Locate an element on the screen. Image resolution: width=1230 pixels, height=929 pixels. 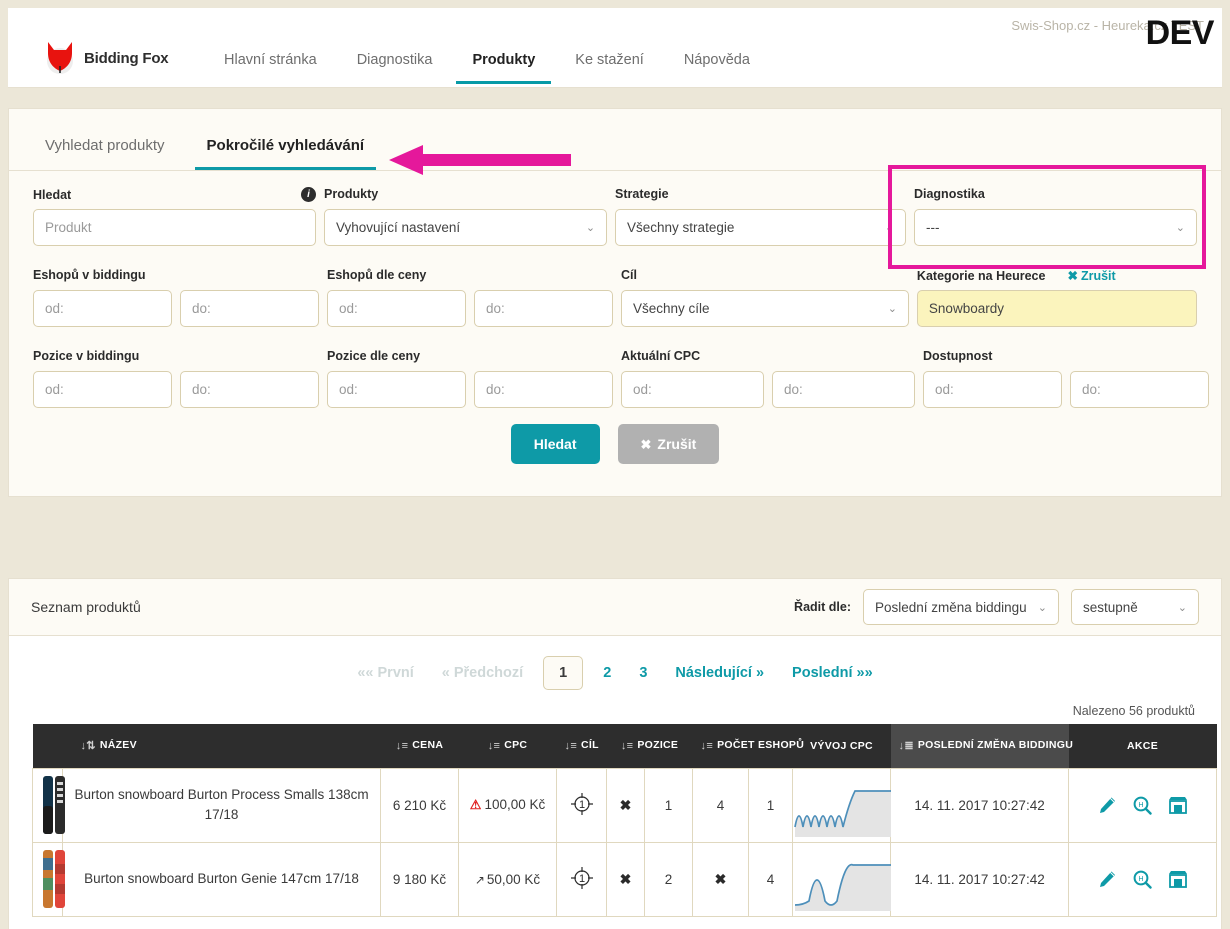
nav-item-hlavni-stranka: Hlavní stránka is located at coordinates (270, 68).